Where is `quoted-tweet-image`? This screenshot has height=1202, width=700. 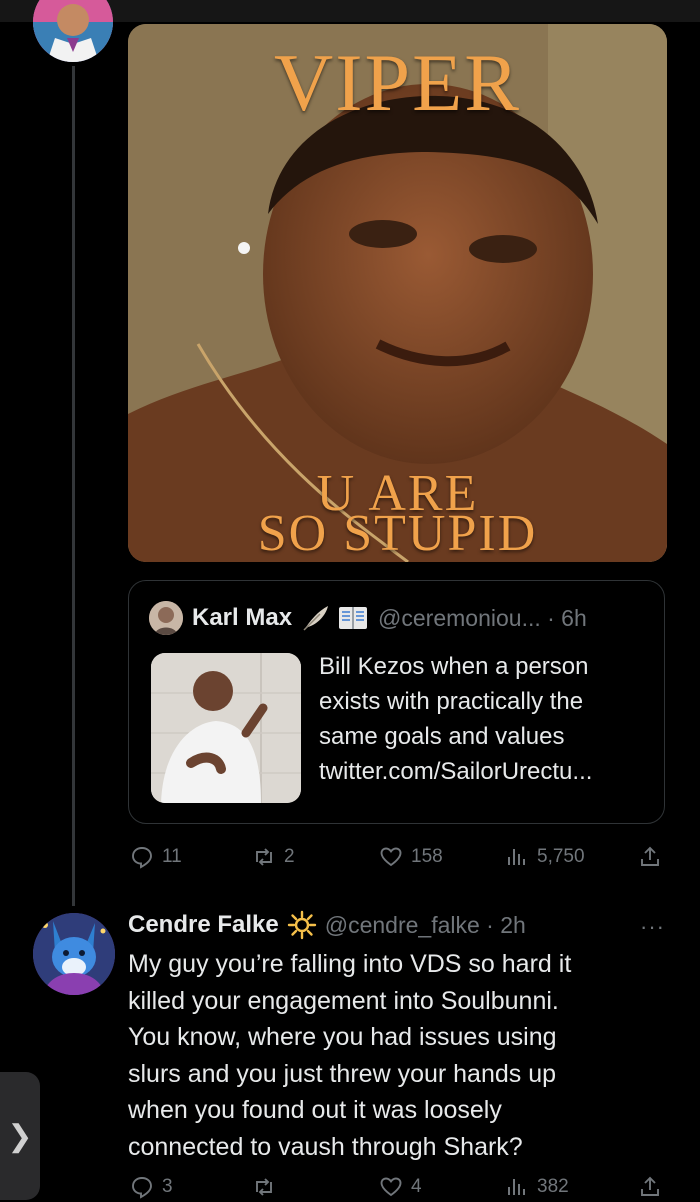 quoted-tweet-image is located at coordinates (226, 728).